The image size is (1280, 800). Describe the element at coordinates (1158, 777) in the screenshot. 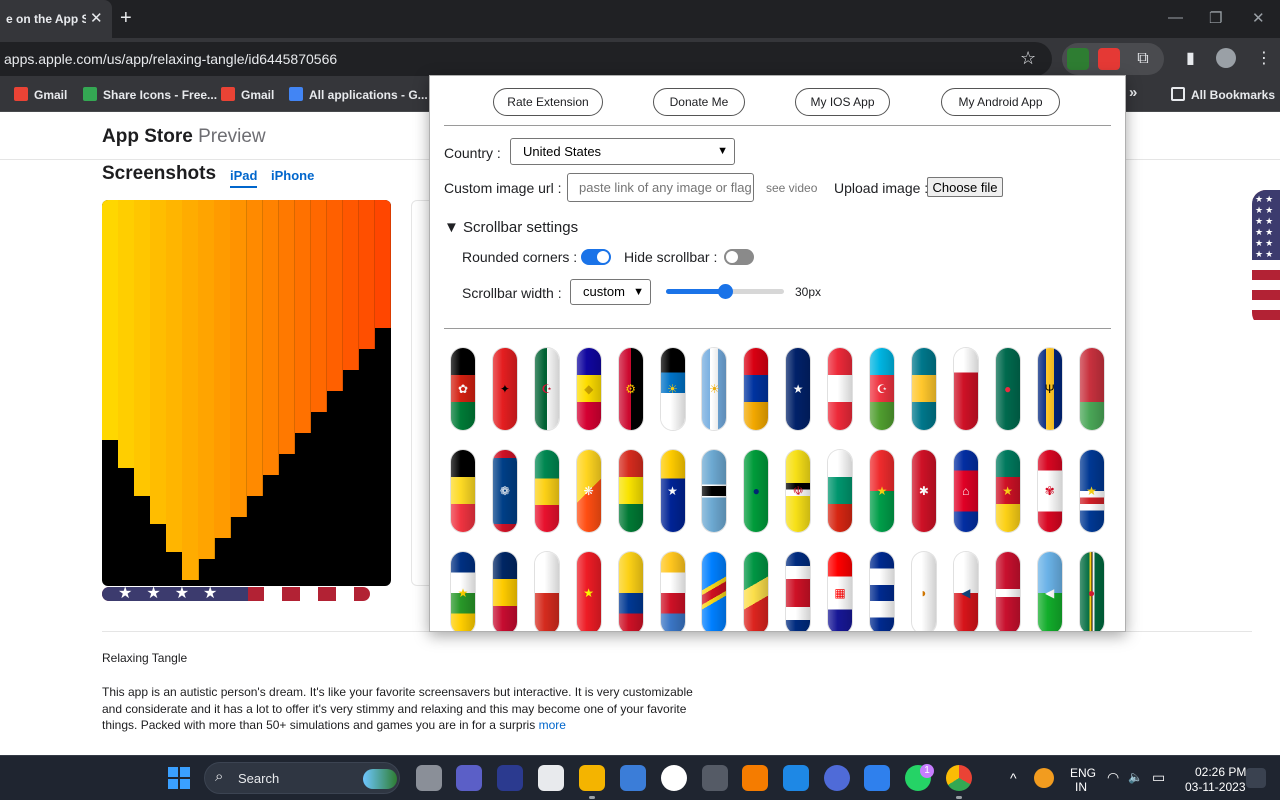

I see `battery-icon: ▭` at that location.